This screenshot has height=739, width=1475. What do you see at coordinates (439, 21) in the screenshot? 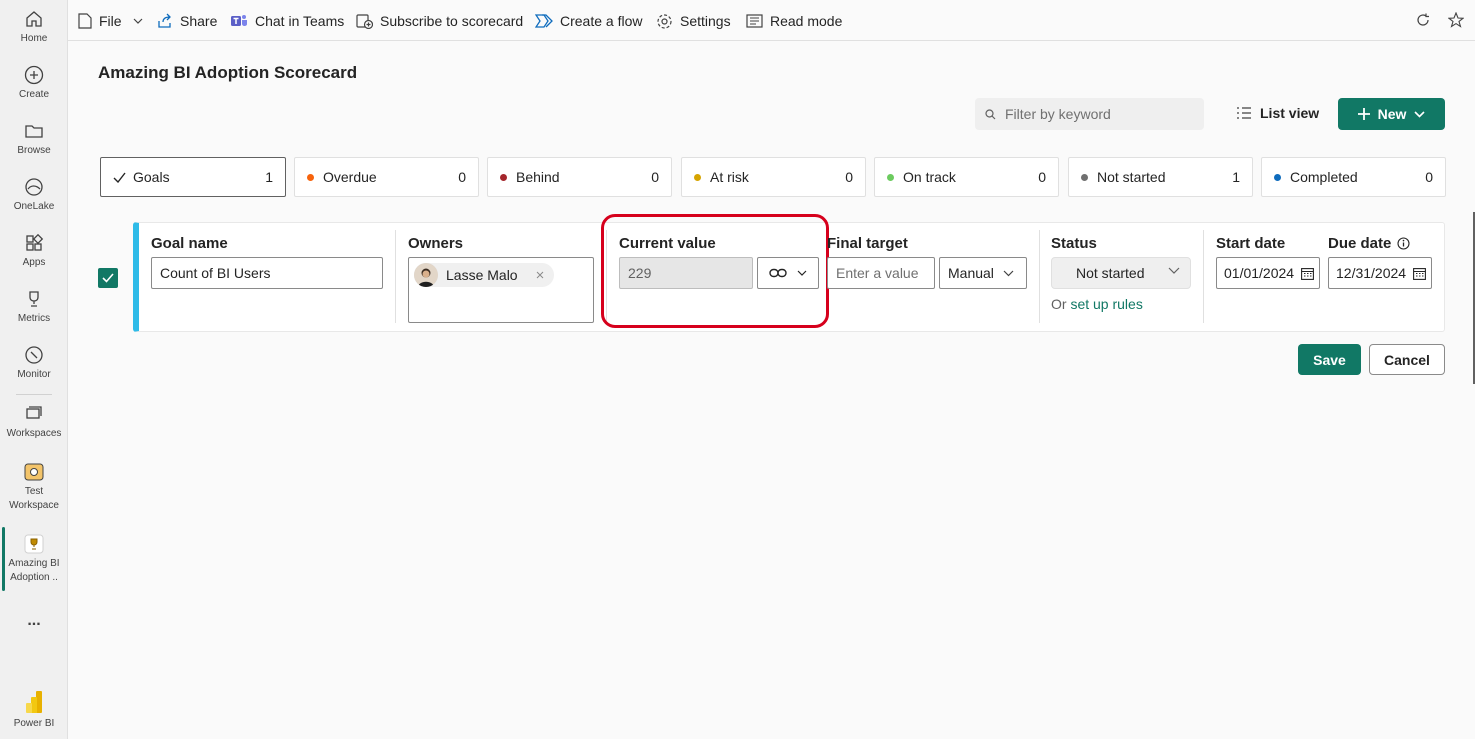
I see `subscribe-button: Subscribe to scorecard` at bounding box center [439, 21].